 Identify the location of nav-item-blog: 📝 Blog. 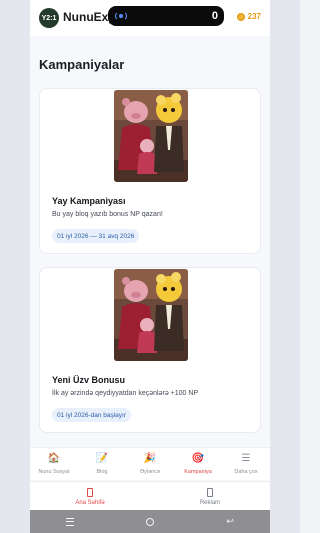
(102, 464).